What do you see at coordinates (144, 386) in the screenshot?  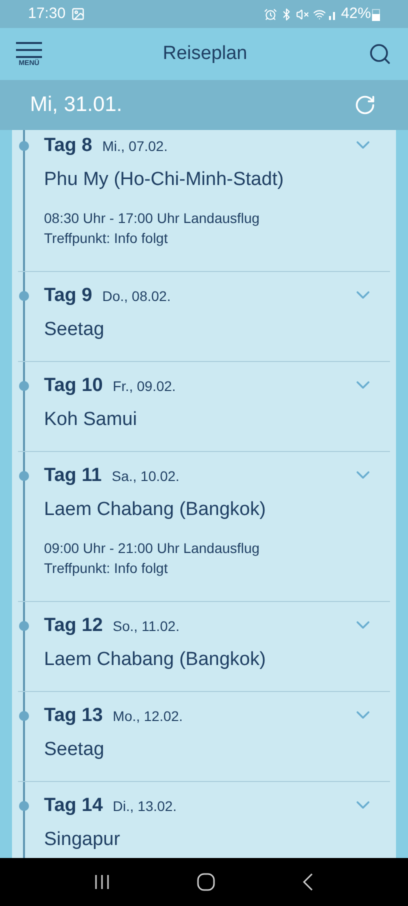 I see `day-date: Fr., 09.02.` at bounding box center [144, 386].